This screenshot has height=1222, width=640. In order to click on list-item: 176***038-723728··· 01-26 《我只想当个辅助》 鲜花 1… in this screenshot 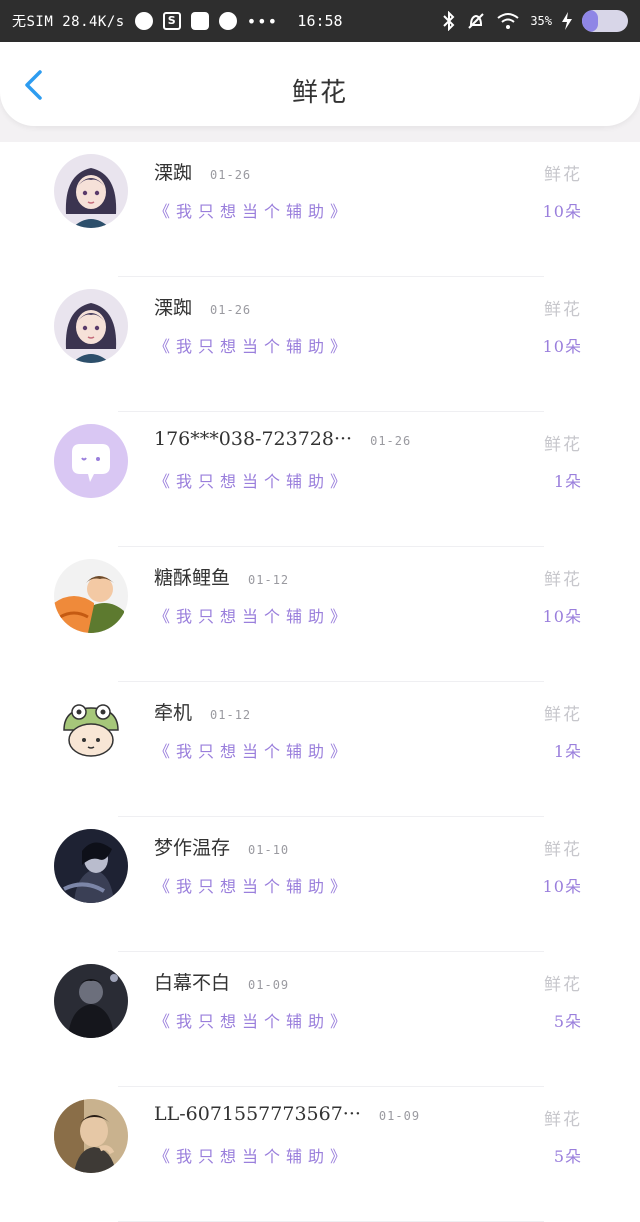, I will do `click(320, 479)`.